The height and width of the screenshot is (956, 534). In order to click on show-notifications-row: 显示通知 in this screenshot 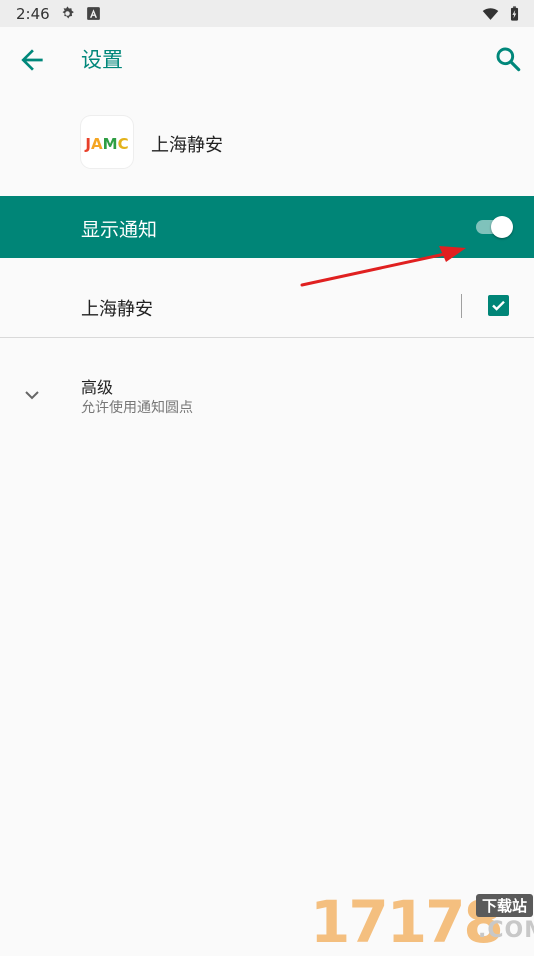, I will do `click(267, 227)`.